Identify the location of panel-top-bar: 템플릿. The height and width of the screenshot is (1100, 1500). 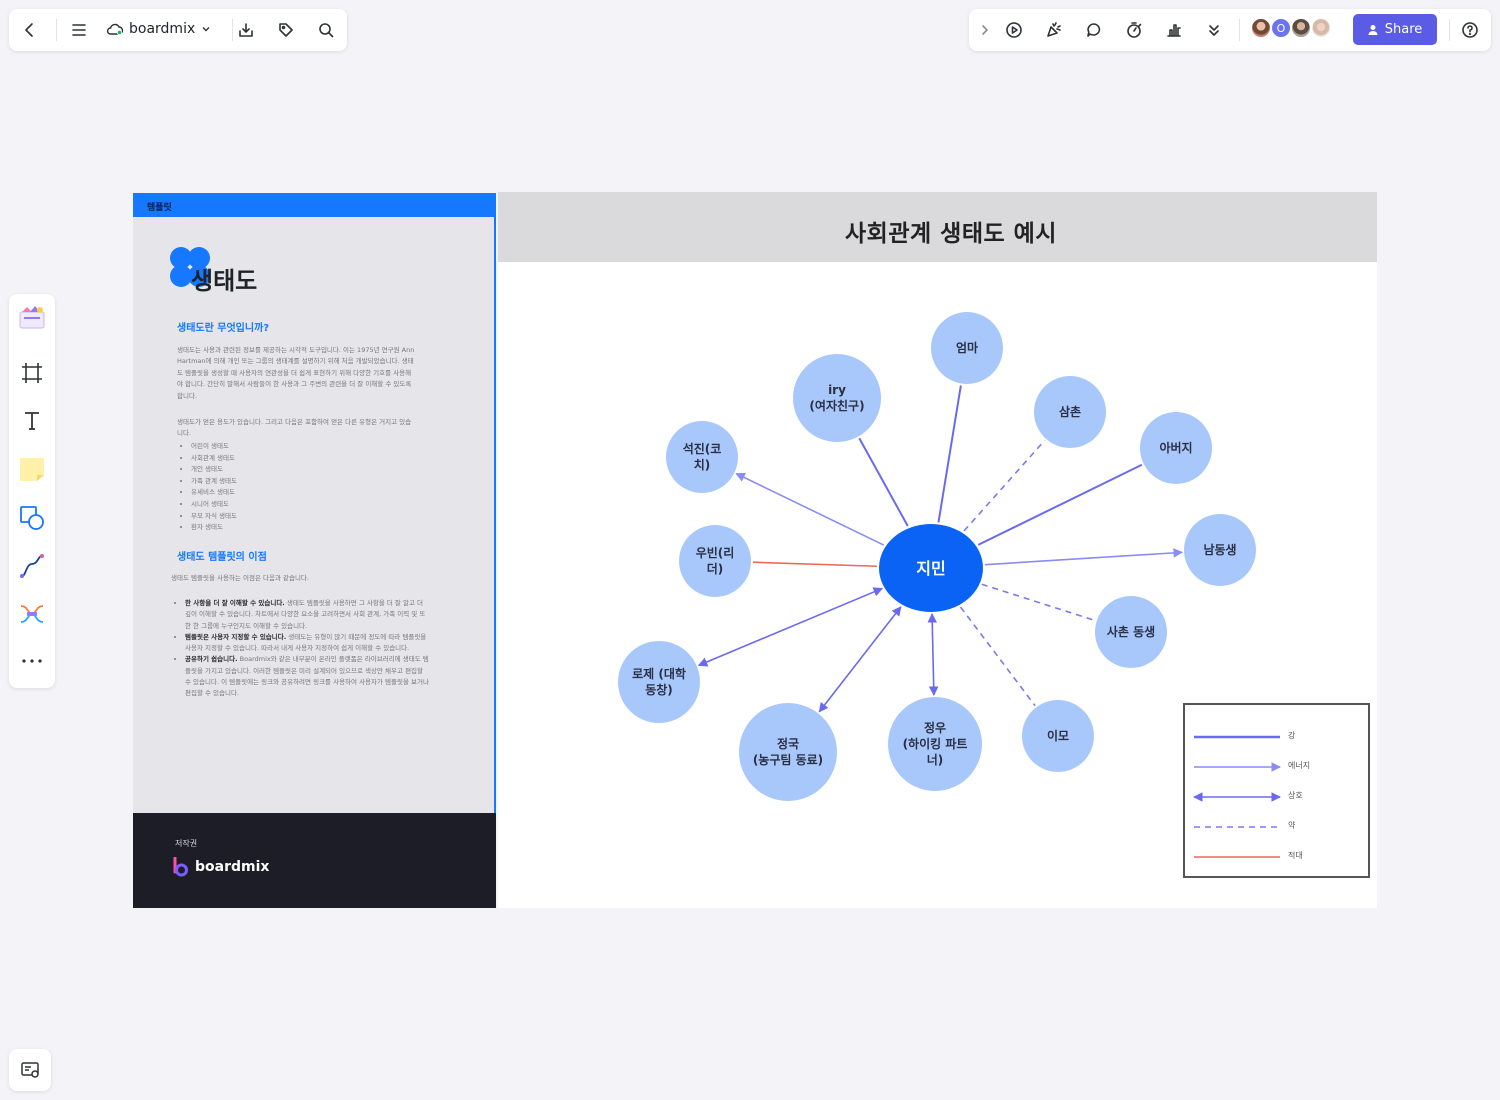
(314, 205).